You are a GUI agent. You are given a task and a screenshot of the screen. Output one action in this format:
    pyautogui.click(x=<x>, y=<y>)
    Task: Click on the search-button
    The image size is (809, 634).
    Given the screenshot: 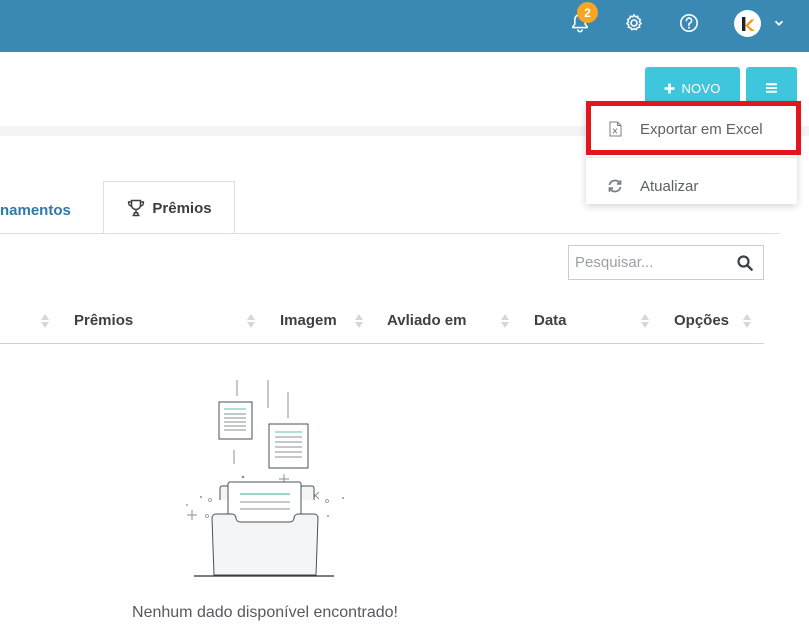 What is the action you would take?
    pyautogui.click(x=745, y=265)
    